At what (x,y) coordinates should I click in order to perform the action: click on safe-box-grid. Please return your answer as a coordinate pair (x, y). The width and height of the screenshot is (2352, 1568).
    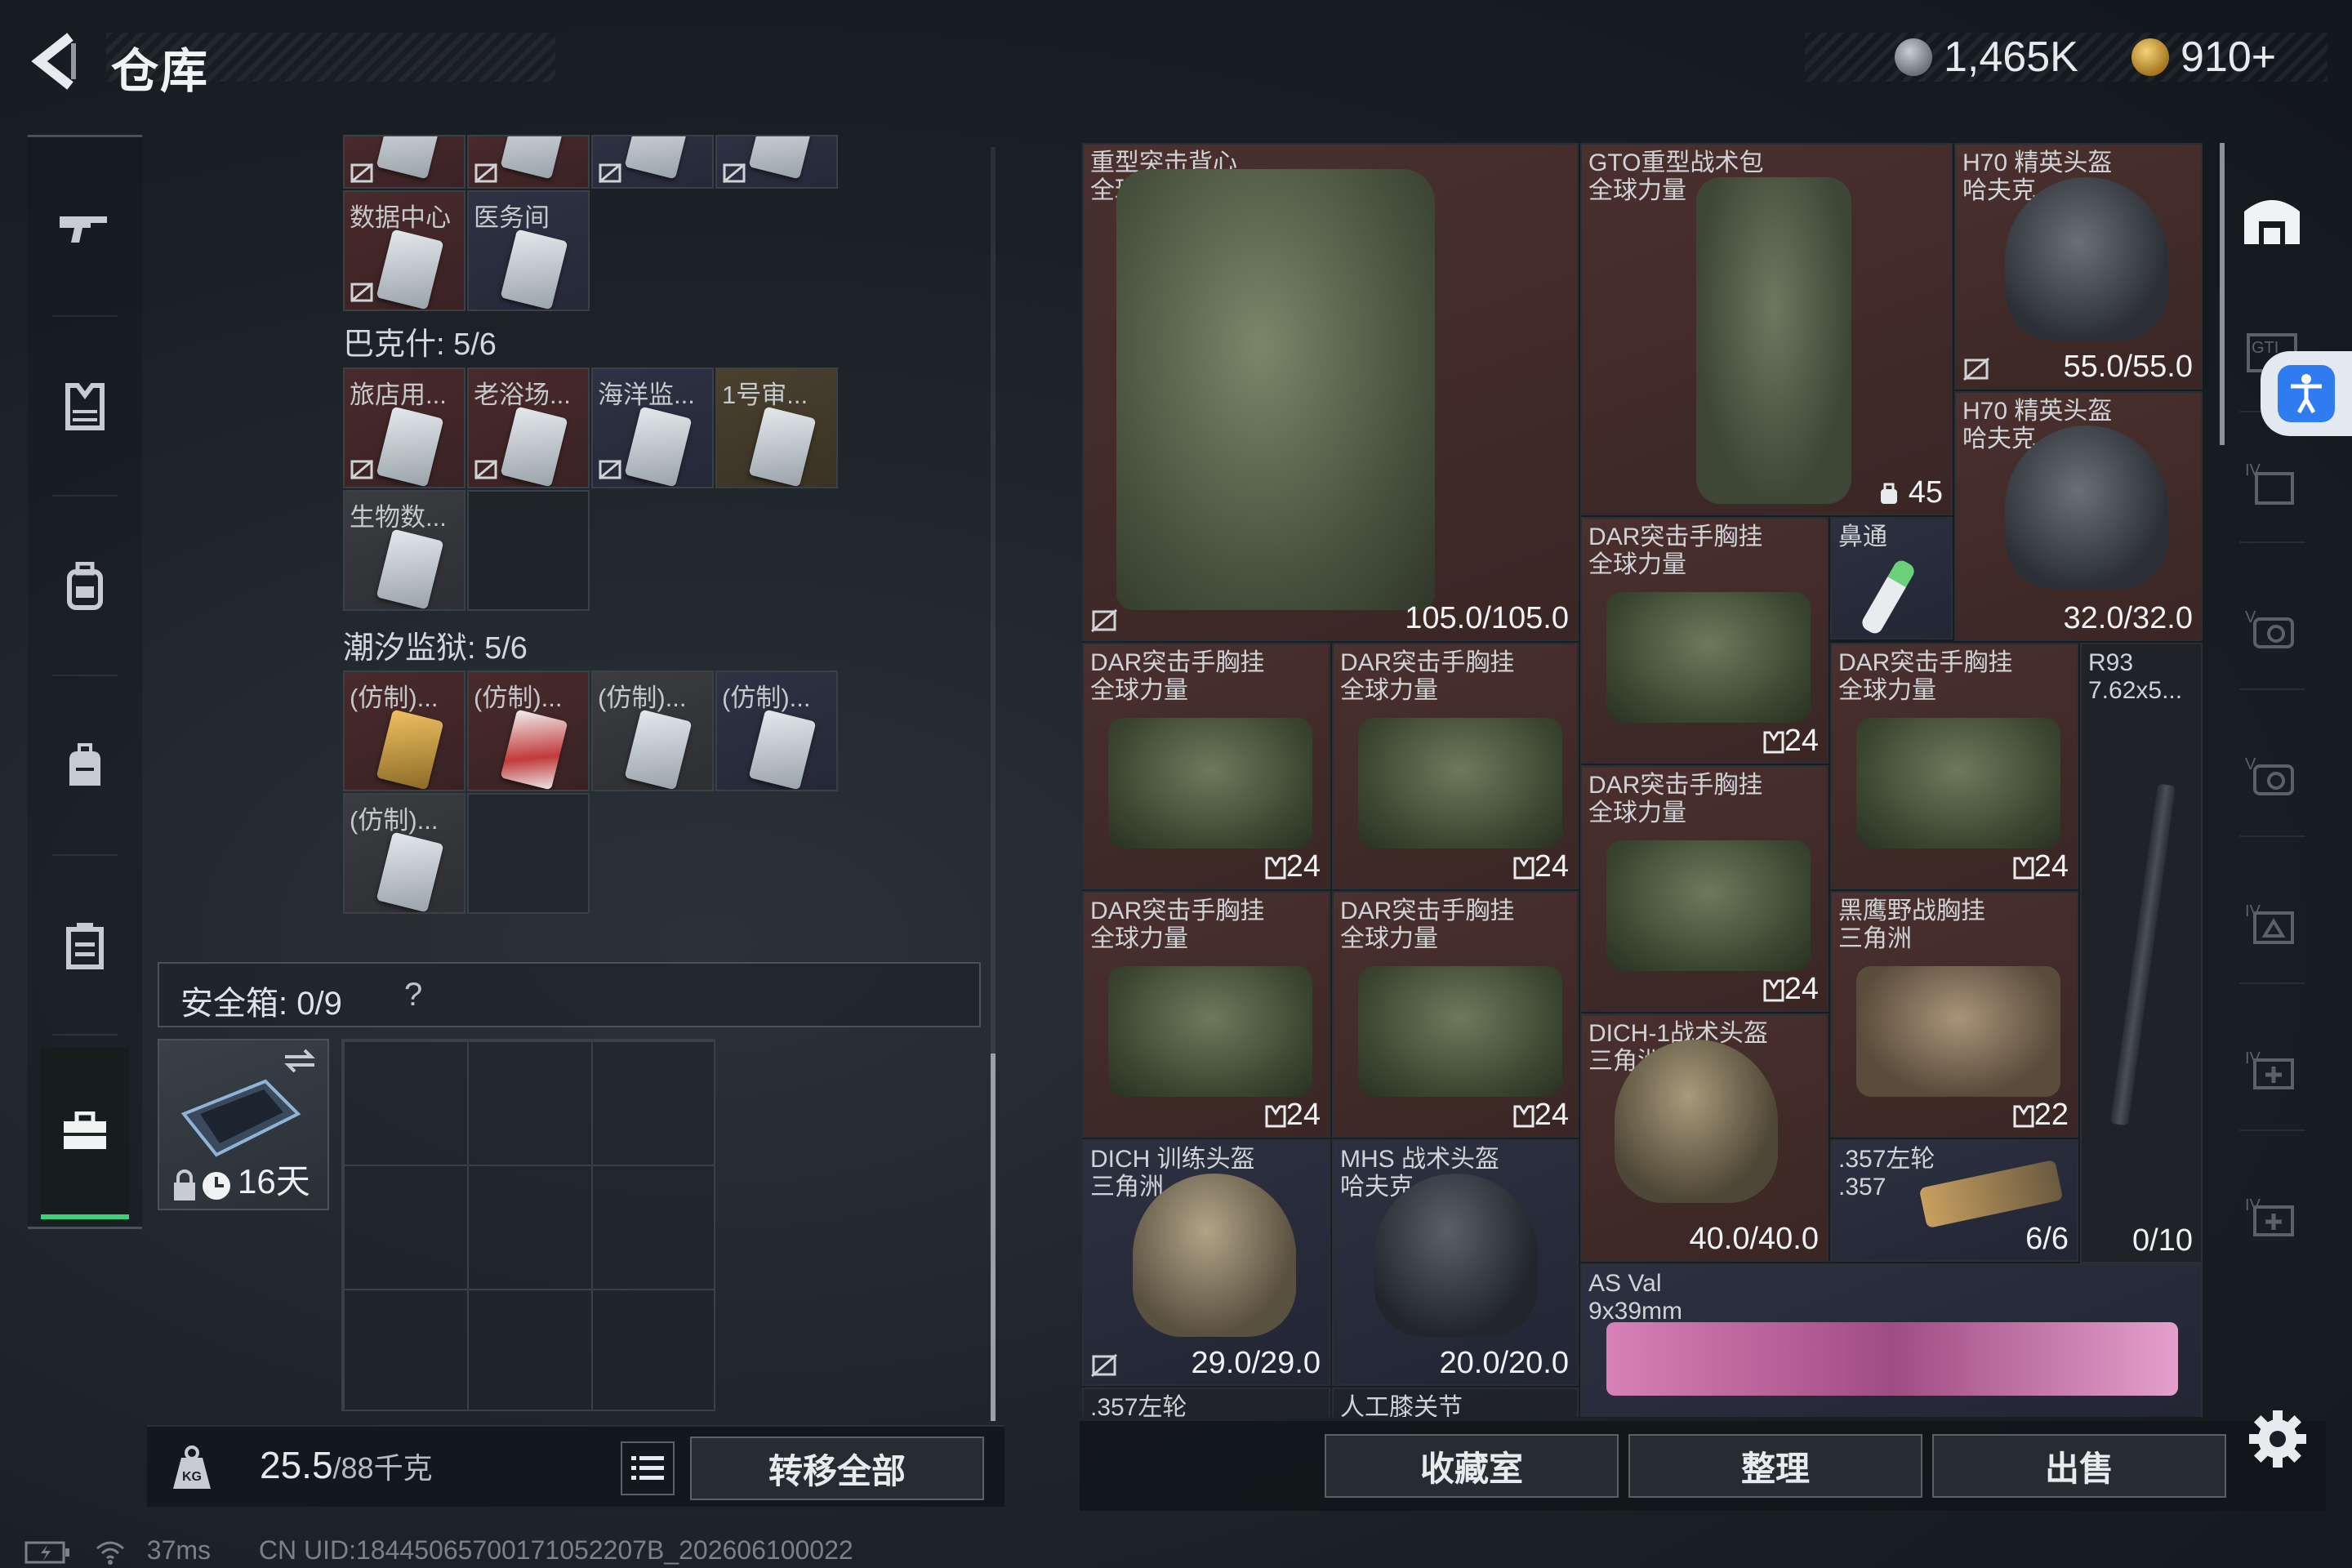
    Looking at the image, I should click on (528, 1225).